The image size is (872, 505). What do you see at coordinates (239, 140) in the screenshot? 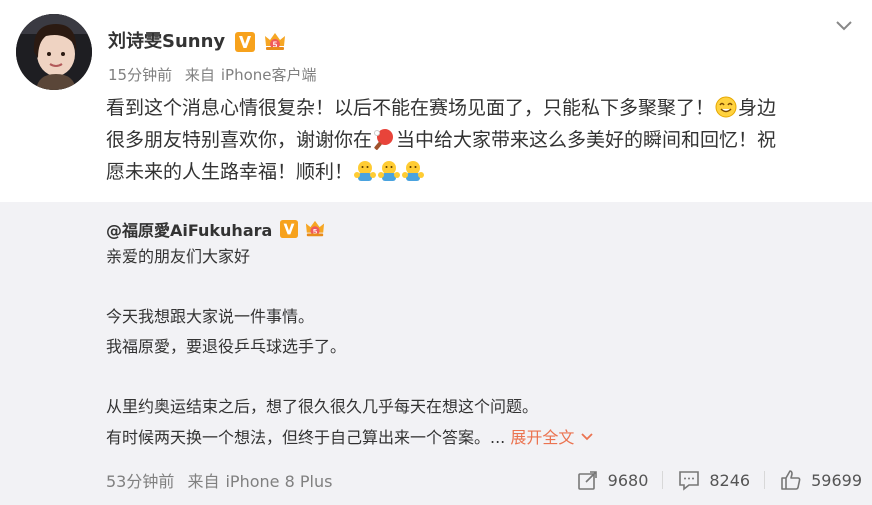
I see `text-segment: 很多朋友特别喜欢你，谢谢你在` at bounding box center [239, 140].